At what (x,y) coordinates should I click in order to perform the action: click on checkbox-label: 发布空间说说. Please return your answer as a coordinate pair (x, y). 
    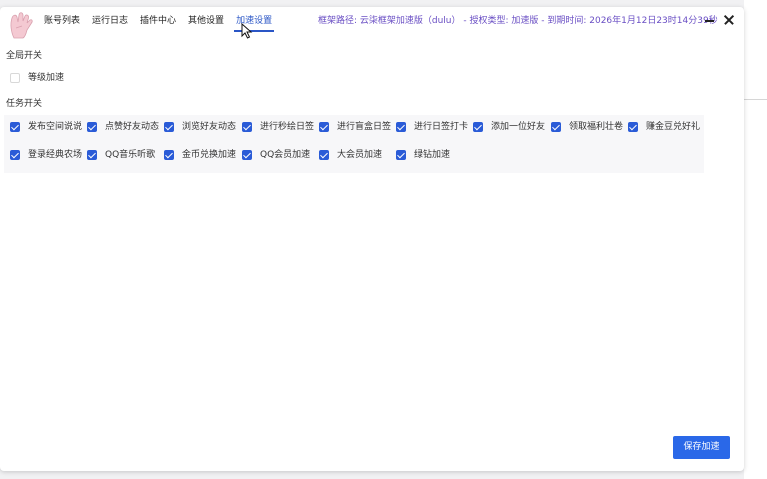
    Looking at the image, I should click on (55, 127).